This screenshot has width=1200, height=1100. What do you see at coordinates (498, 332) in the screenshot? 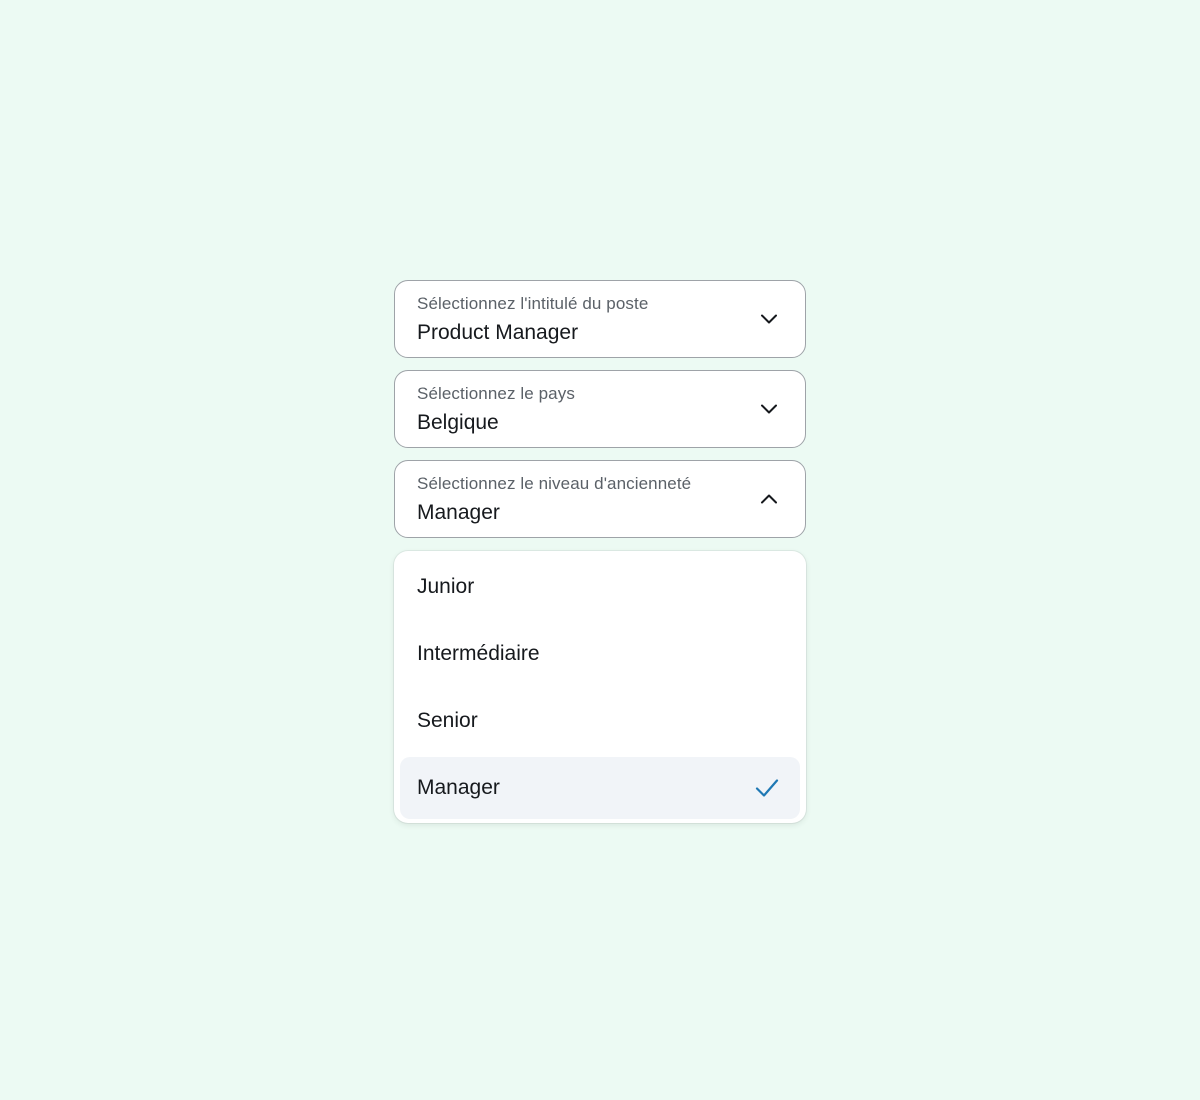
I see `job-title-value: Product Manager` at bounding box center [498, 332].